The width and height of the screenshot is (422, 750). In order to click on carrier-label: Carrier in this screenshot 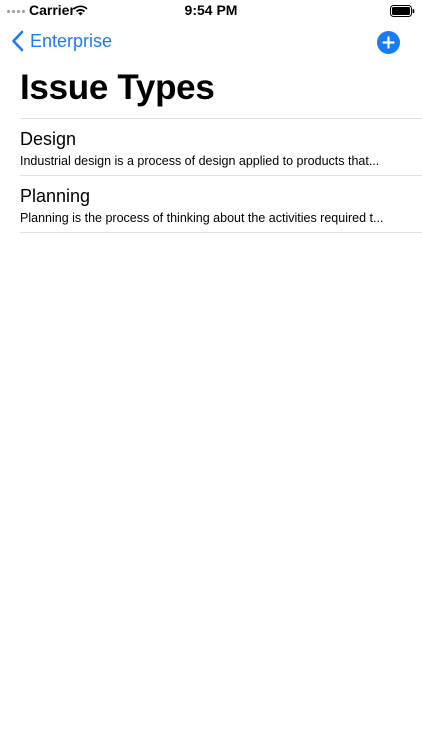, I will do `click(52, 10)`.